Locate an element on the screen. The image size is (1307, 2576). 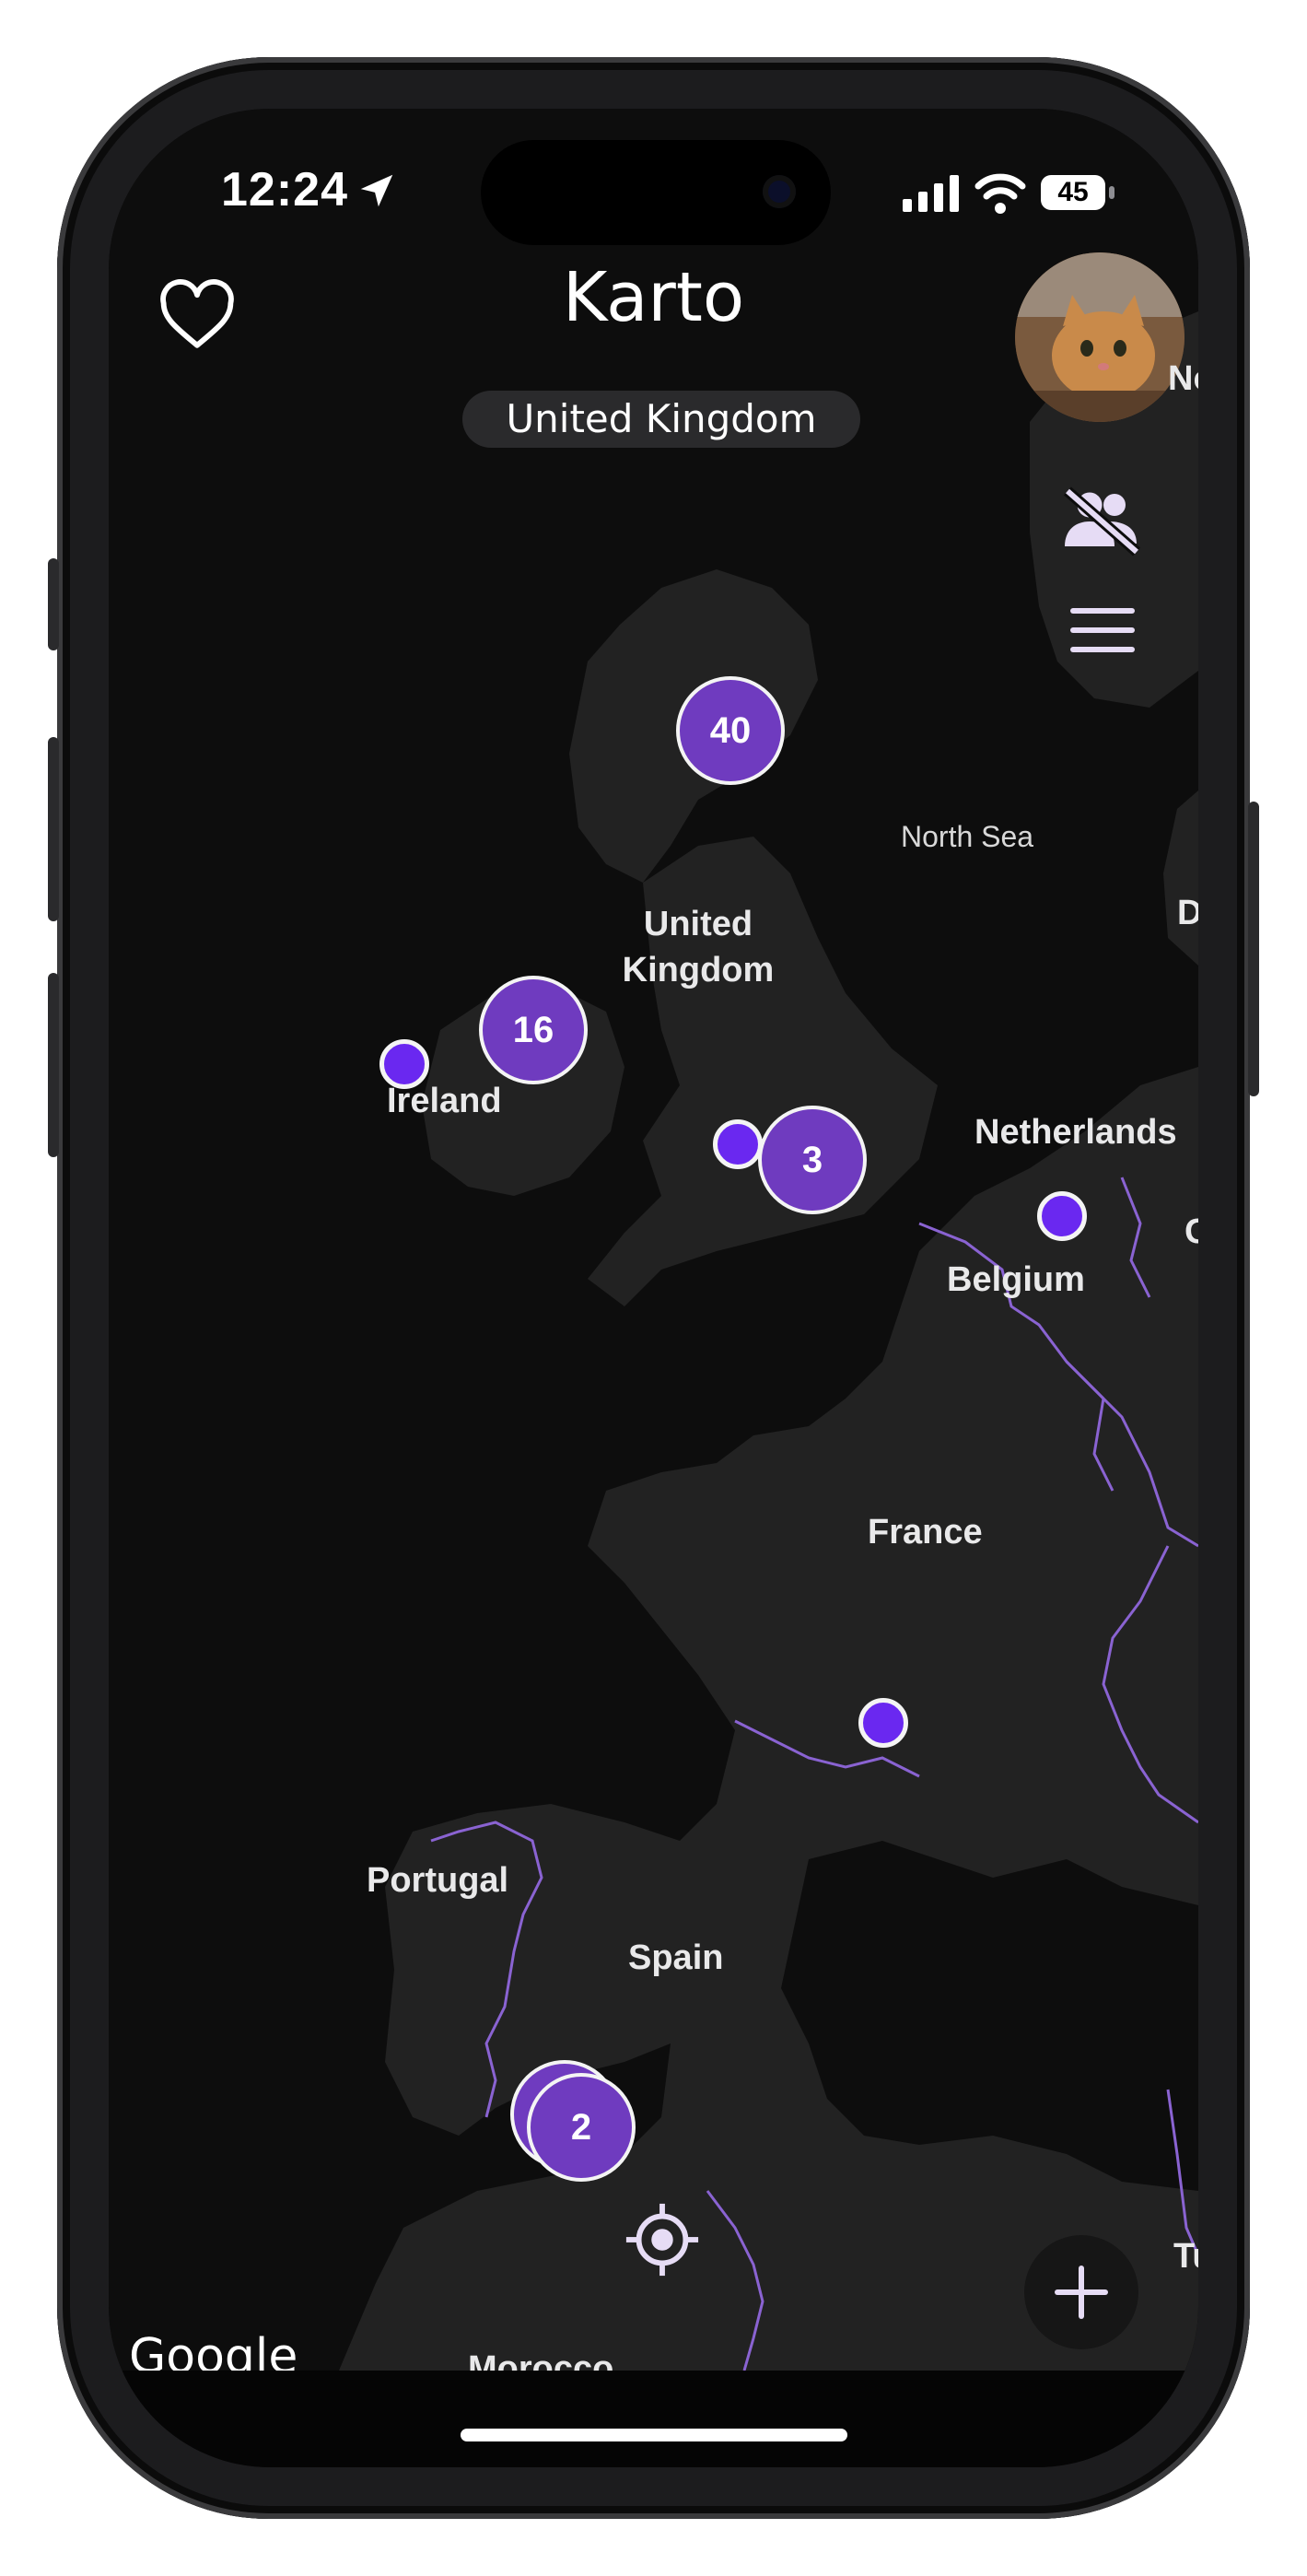
map-label-edge-g: G is located at coordinates (1191, 1231).